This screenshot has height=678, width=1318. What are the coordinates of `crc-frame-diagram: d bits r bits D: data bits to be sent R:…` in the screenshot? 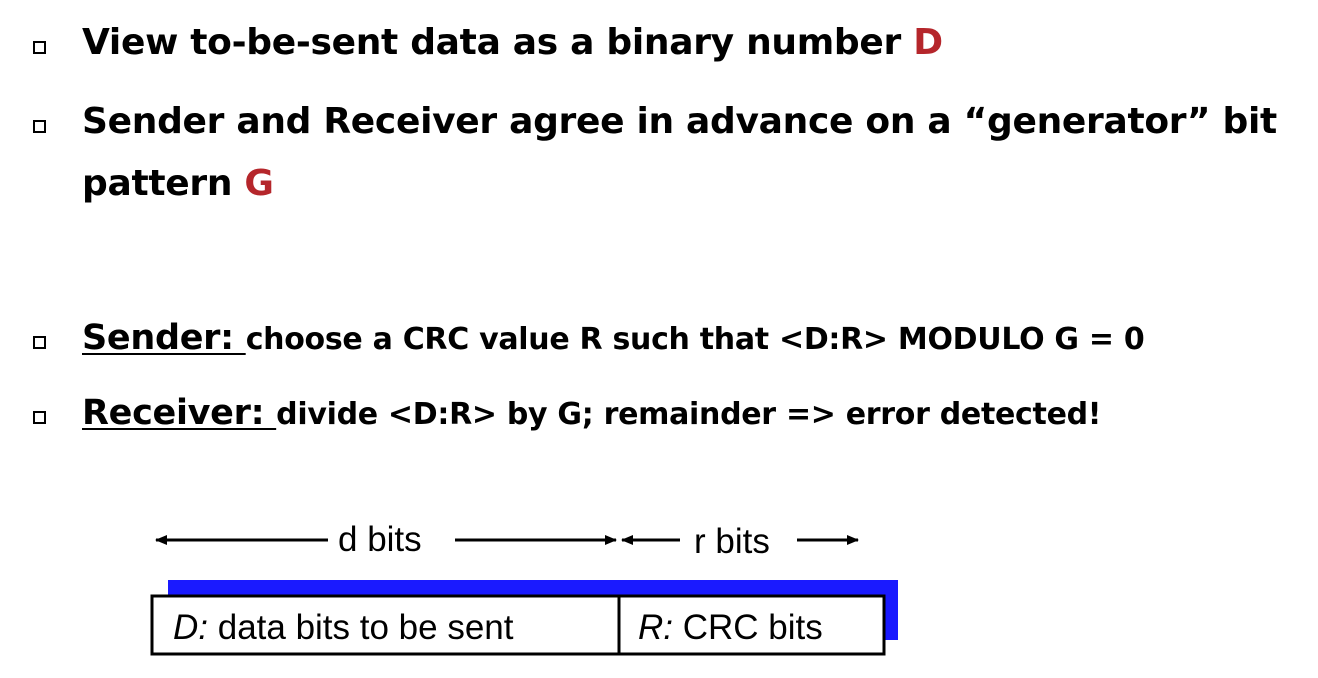 It's located at (524, 588).